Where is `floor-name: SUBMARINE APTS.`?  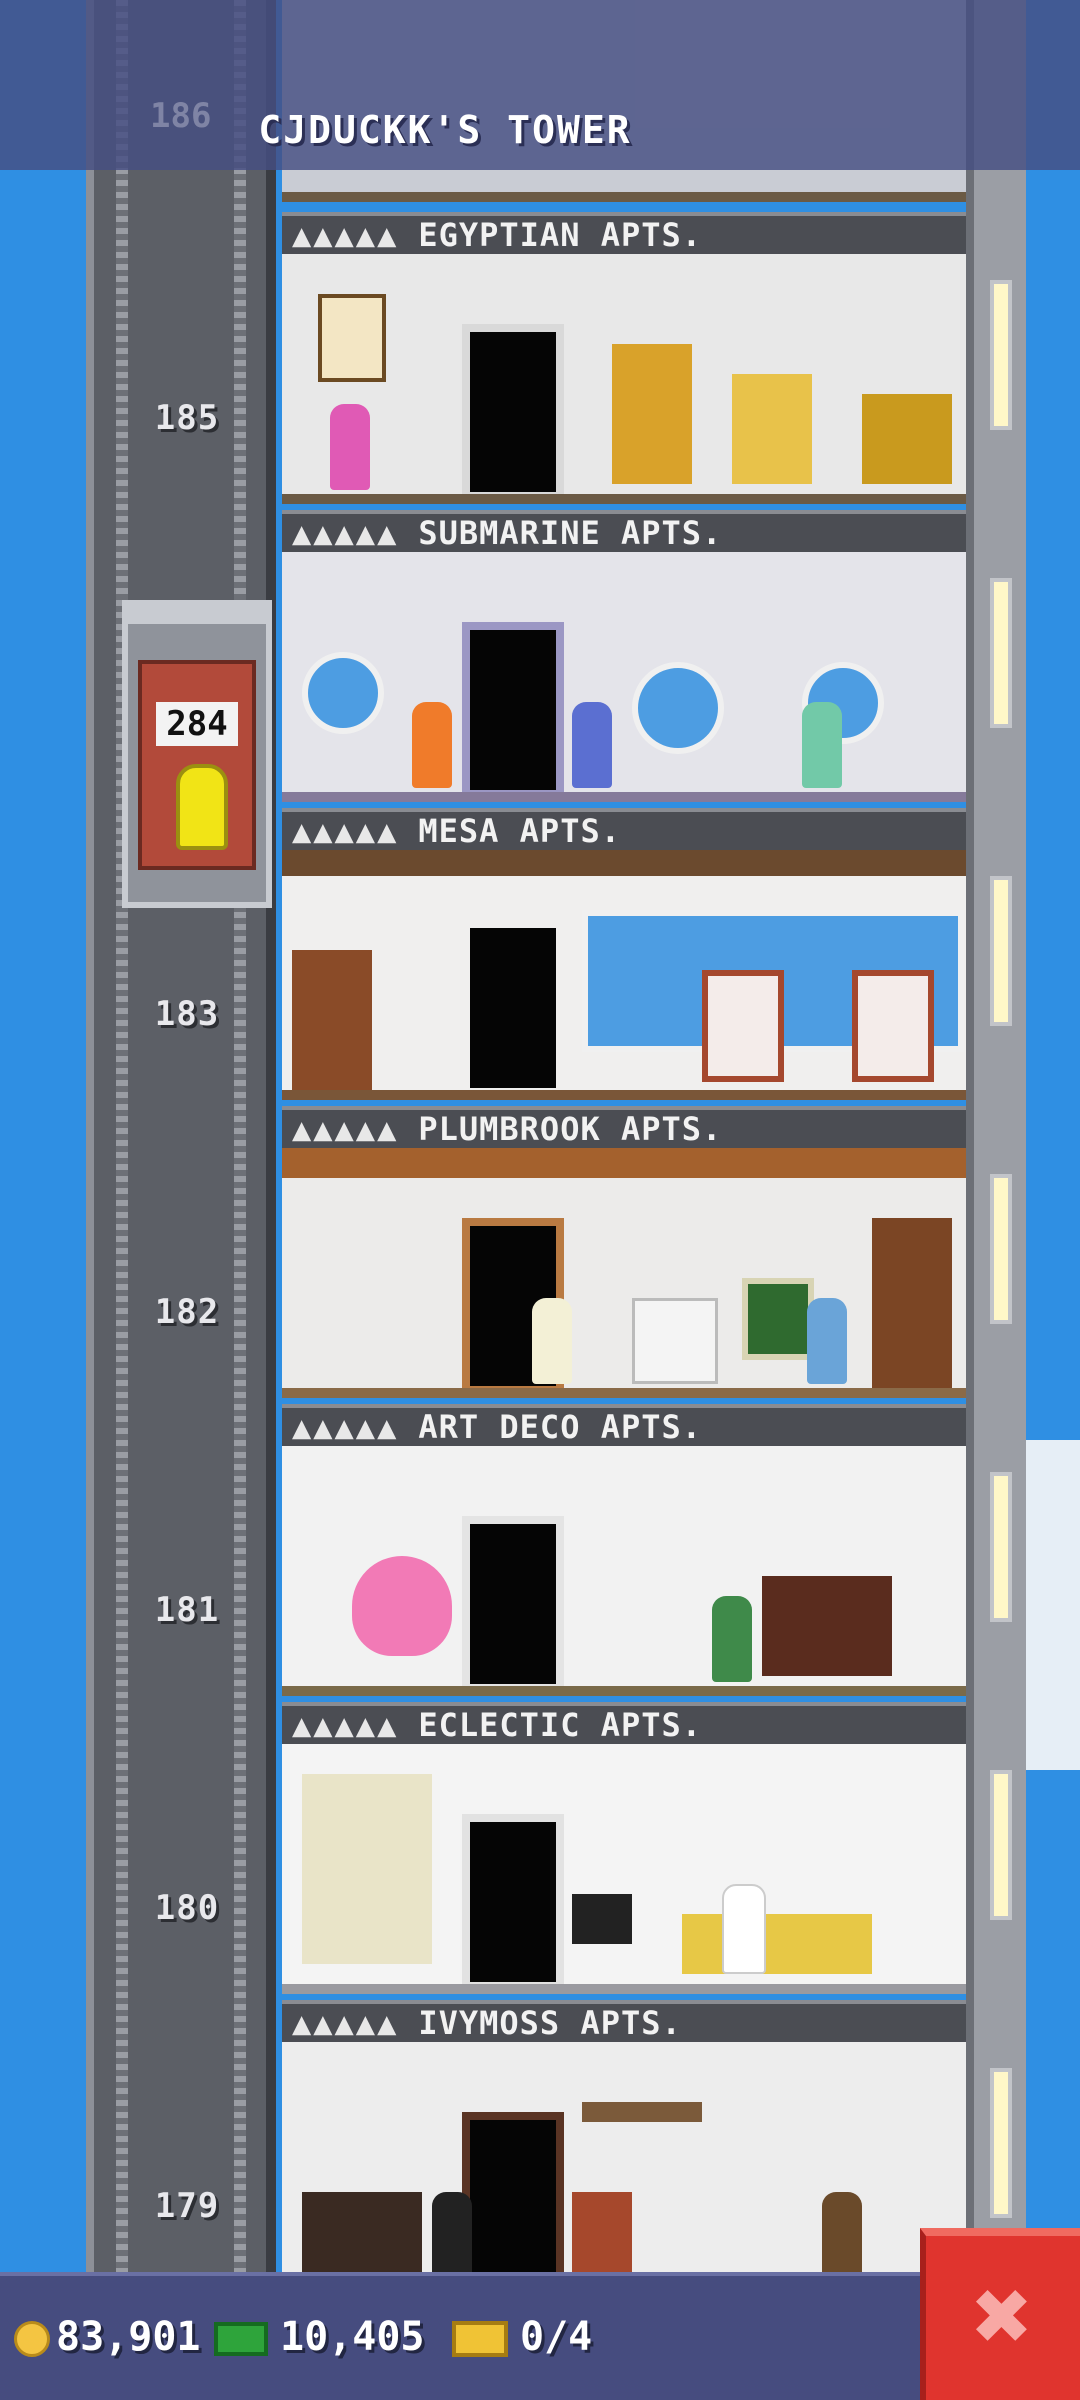
floor-name: SUBMARINE APTS. is located at coordinates (570, 533).